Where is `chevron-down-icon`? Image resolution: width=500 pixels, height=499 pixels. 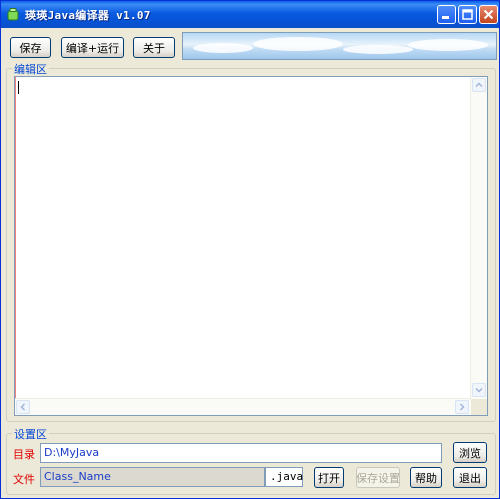 chevron-down-icon is located at coordinates (479, 390).